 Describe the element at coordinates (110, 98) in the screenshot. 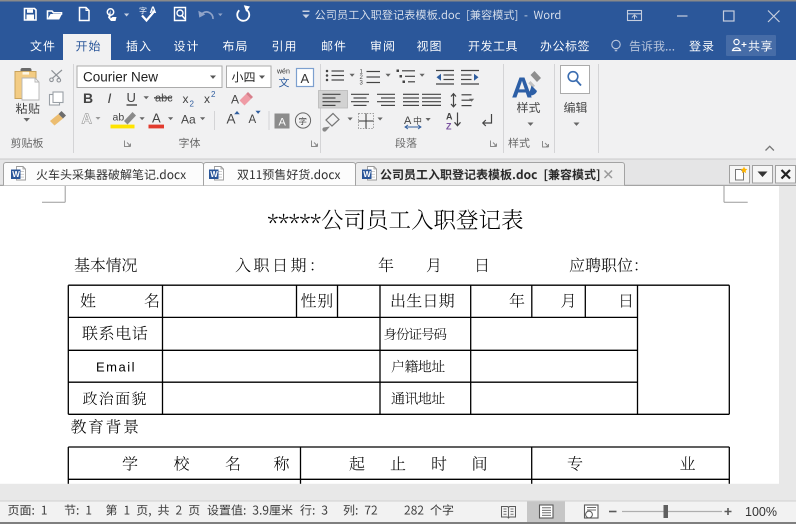

I see `svg-text: I` at that location.